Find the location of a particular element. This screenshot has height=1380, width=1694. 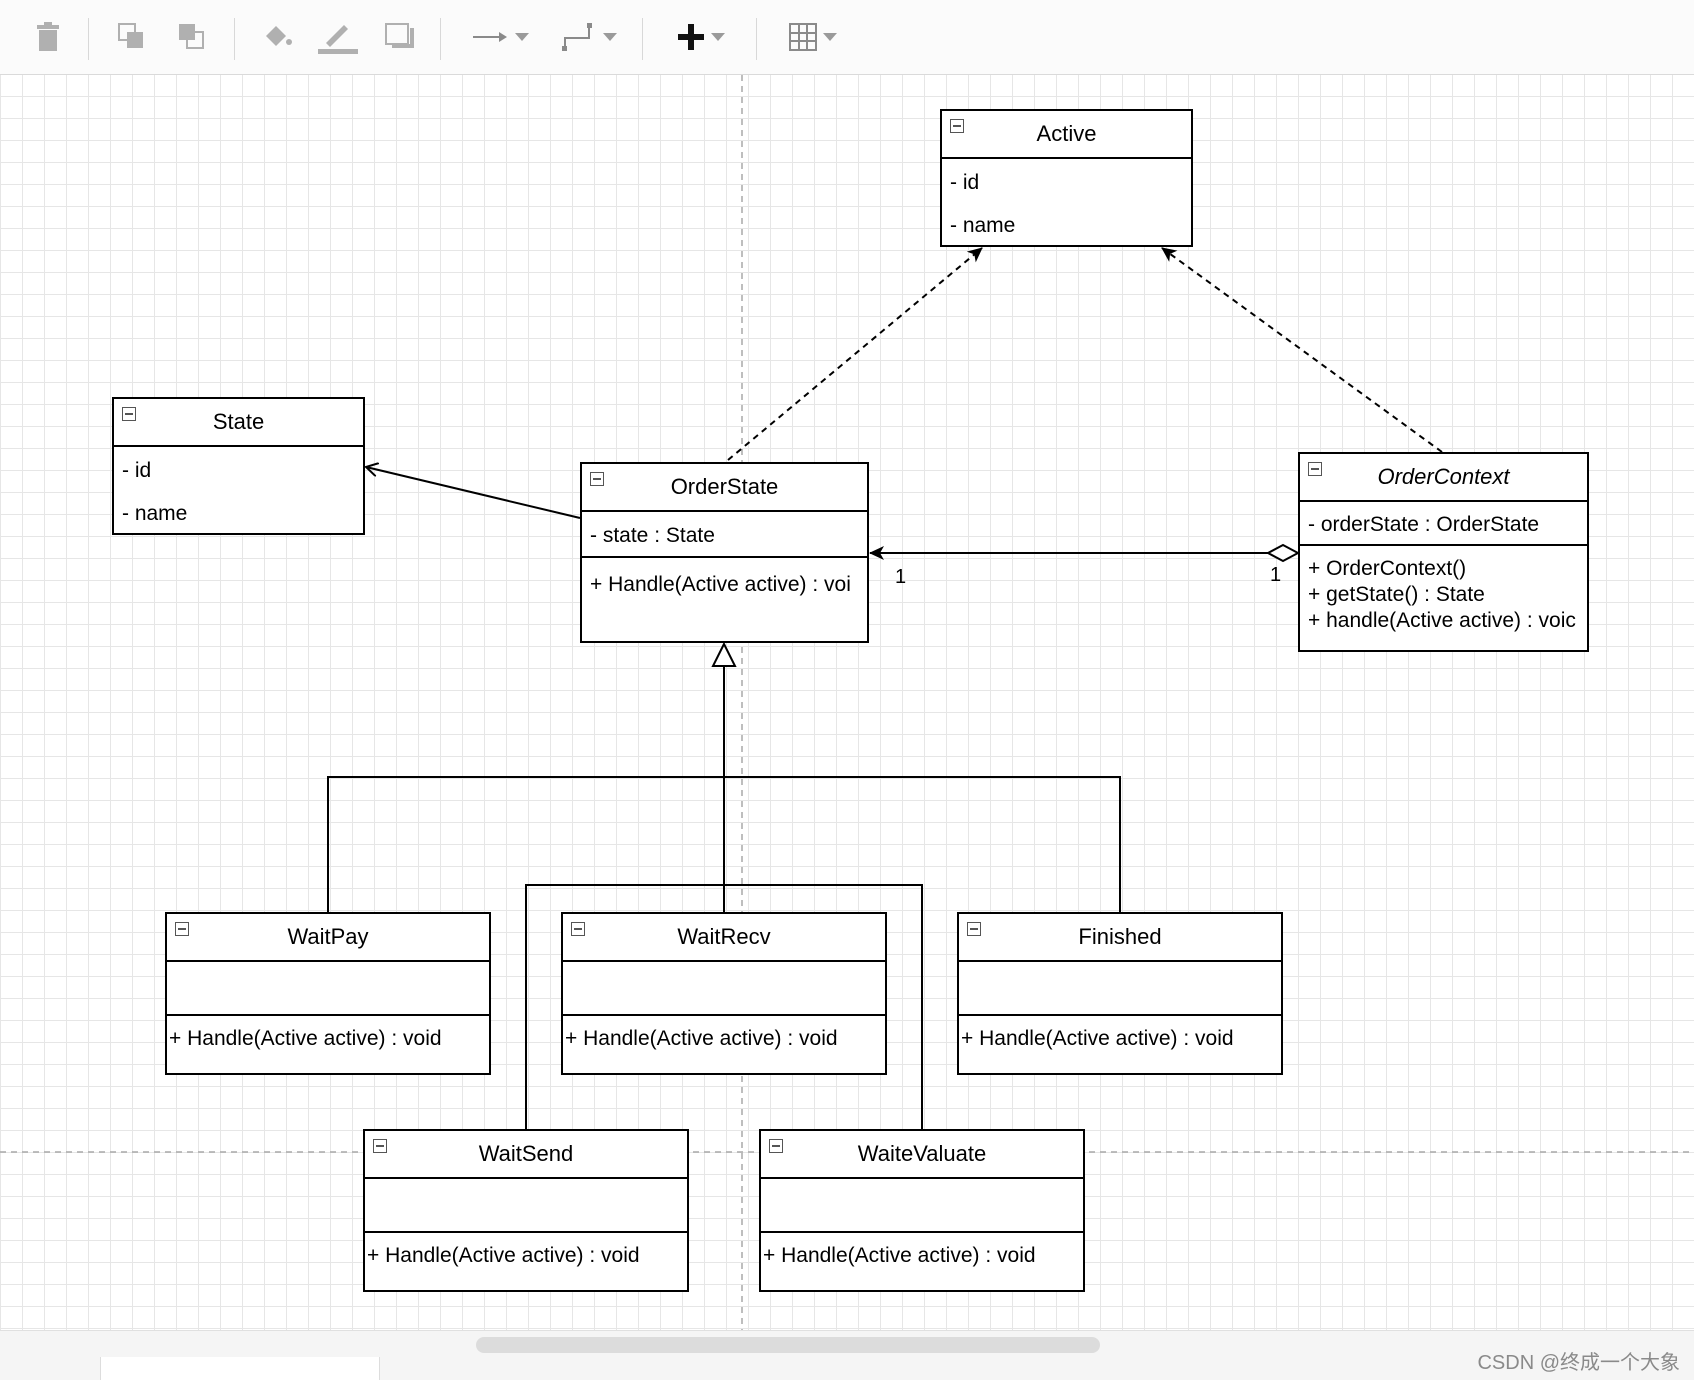

class-header: WaitPay is located at coordinates (328, 938).